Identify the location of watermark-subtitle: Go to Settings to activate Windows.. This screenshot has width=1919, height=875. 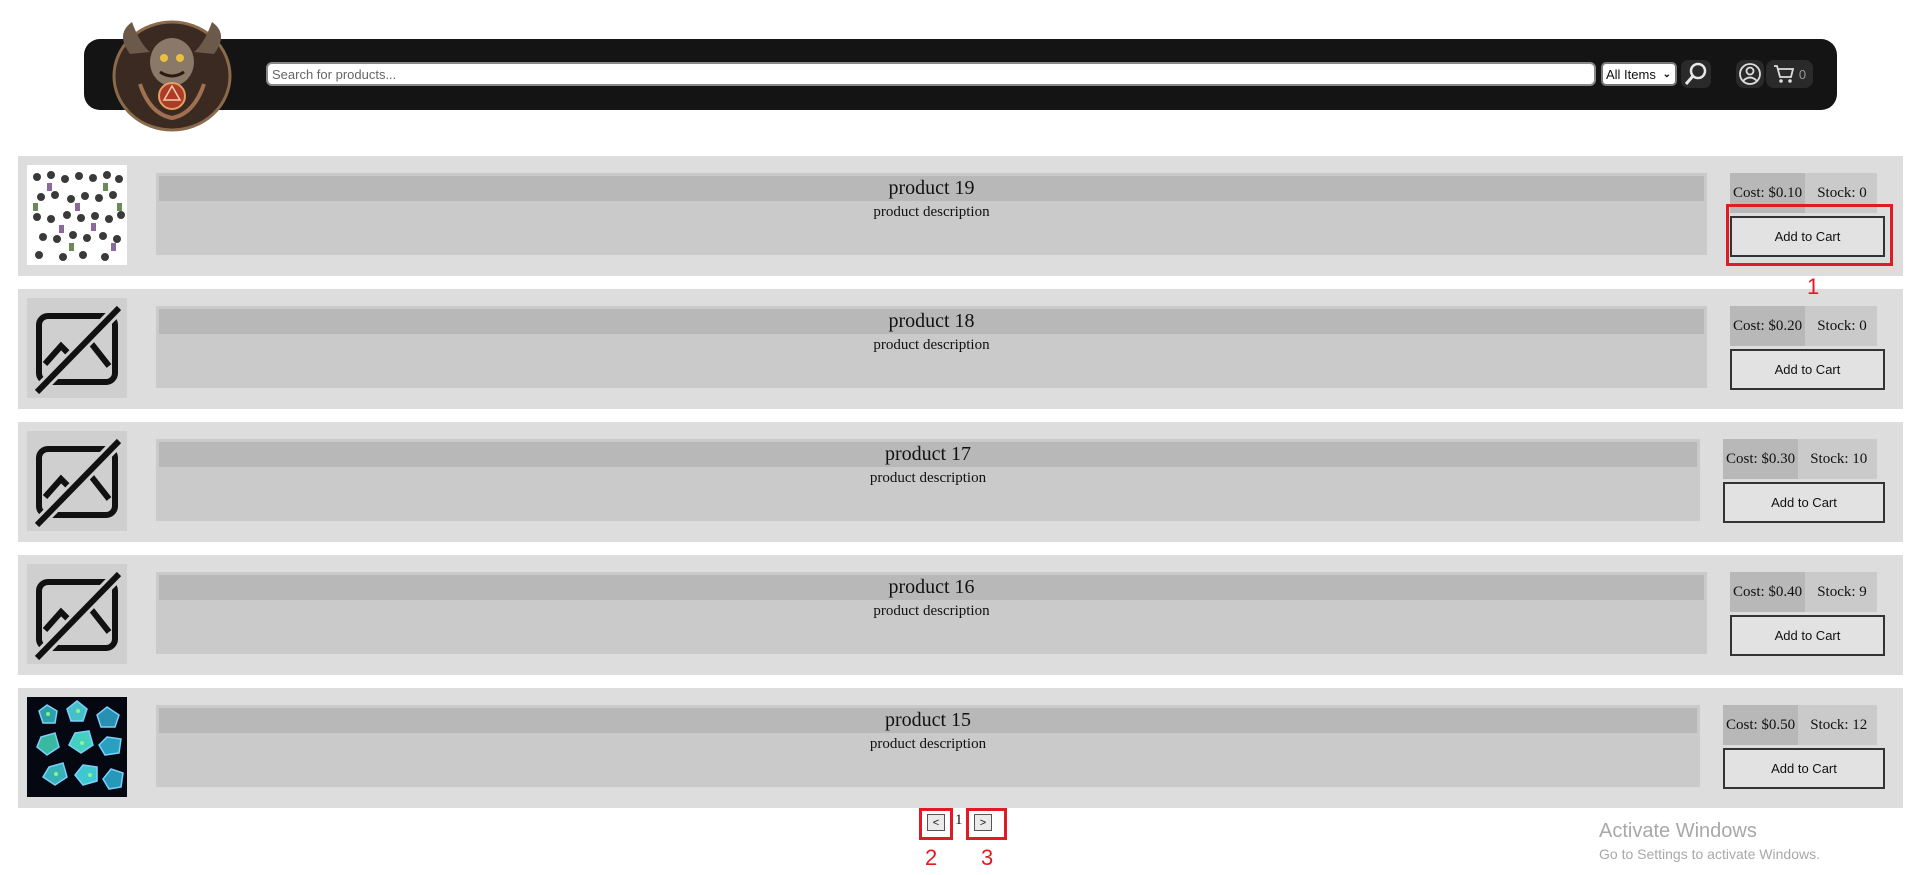
(1709, 854).